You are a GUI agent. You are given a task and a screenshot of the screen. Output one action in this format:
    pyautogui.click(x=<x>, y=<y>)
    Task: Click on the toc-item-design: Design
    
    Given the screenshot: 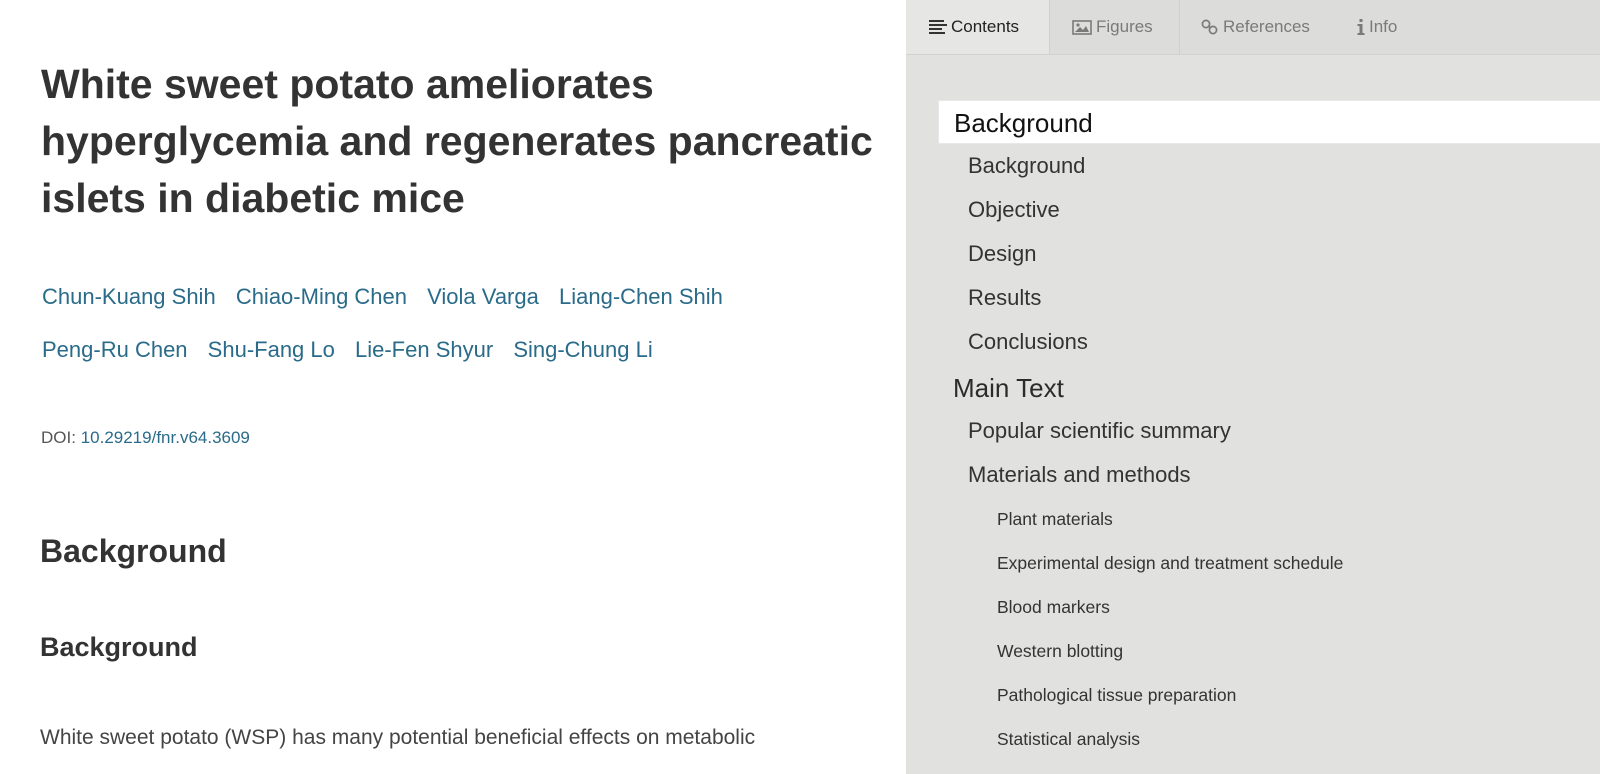 What is the action you would take?
    pyautogui.click(x=1253, y=254)
    